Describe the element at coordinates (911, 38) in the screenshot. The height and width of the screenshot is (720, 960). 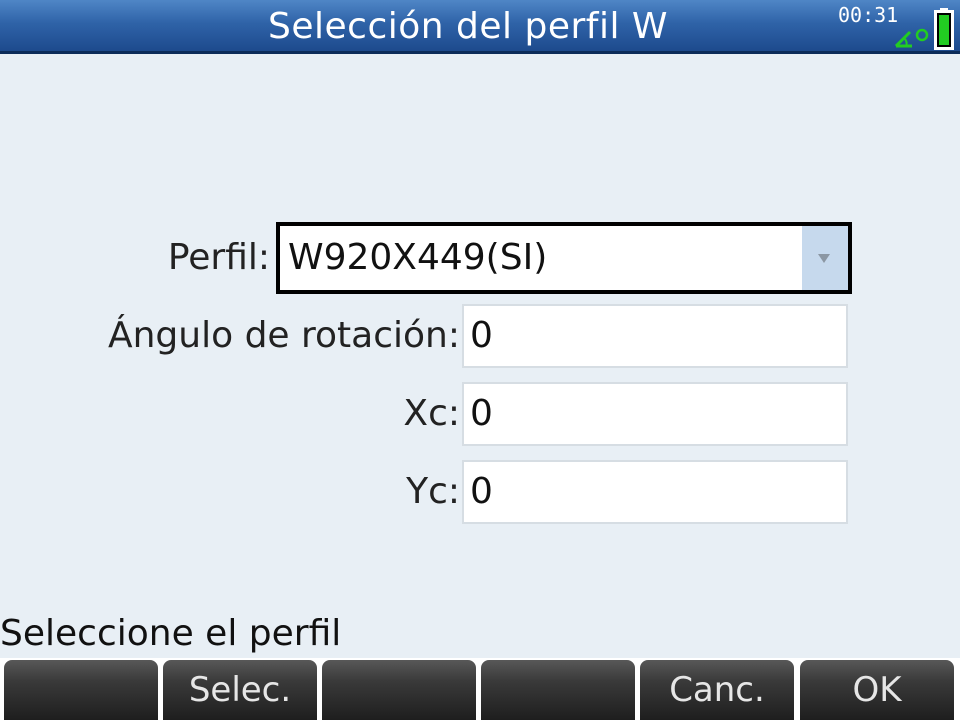
I see `angle-mode-icon` at that location.